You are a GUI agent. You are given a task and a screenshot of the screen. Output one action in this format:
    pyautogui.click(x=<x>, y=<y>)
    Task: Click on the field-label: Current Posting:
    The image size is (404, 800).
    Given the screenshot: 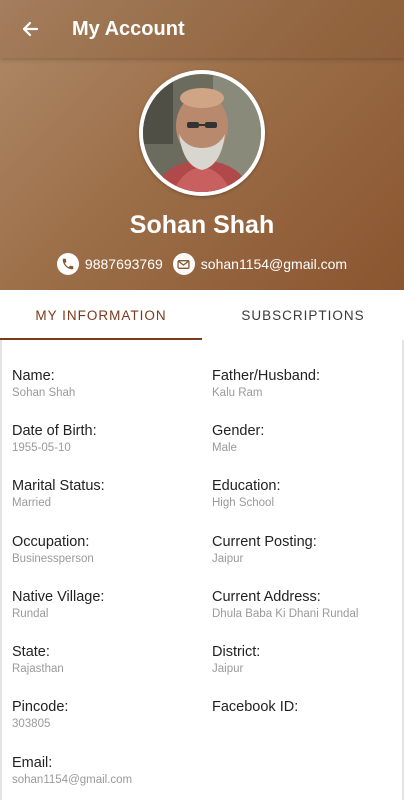 What is the action you would take?
    pyautogui.click(x=264, y=542)
    